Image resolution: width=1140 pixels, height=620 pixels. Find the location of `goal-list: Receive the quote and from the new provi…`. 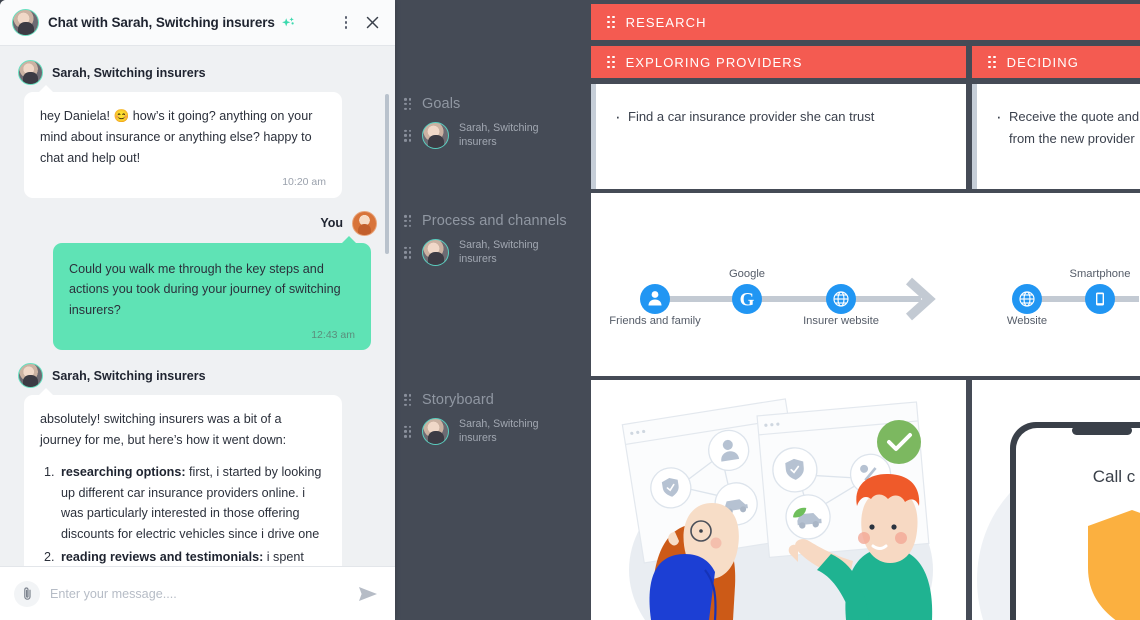

goal-list: Receive the quote and from the new provi… is located at coordinates (1067, 126).